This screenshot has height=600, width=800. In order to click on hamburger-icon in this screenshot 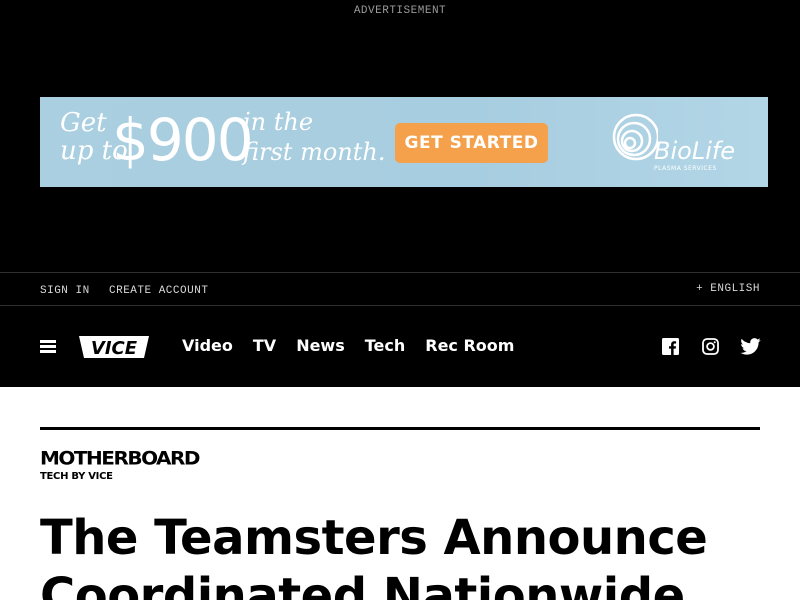, I will do `click(48, 347)`.